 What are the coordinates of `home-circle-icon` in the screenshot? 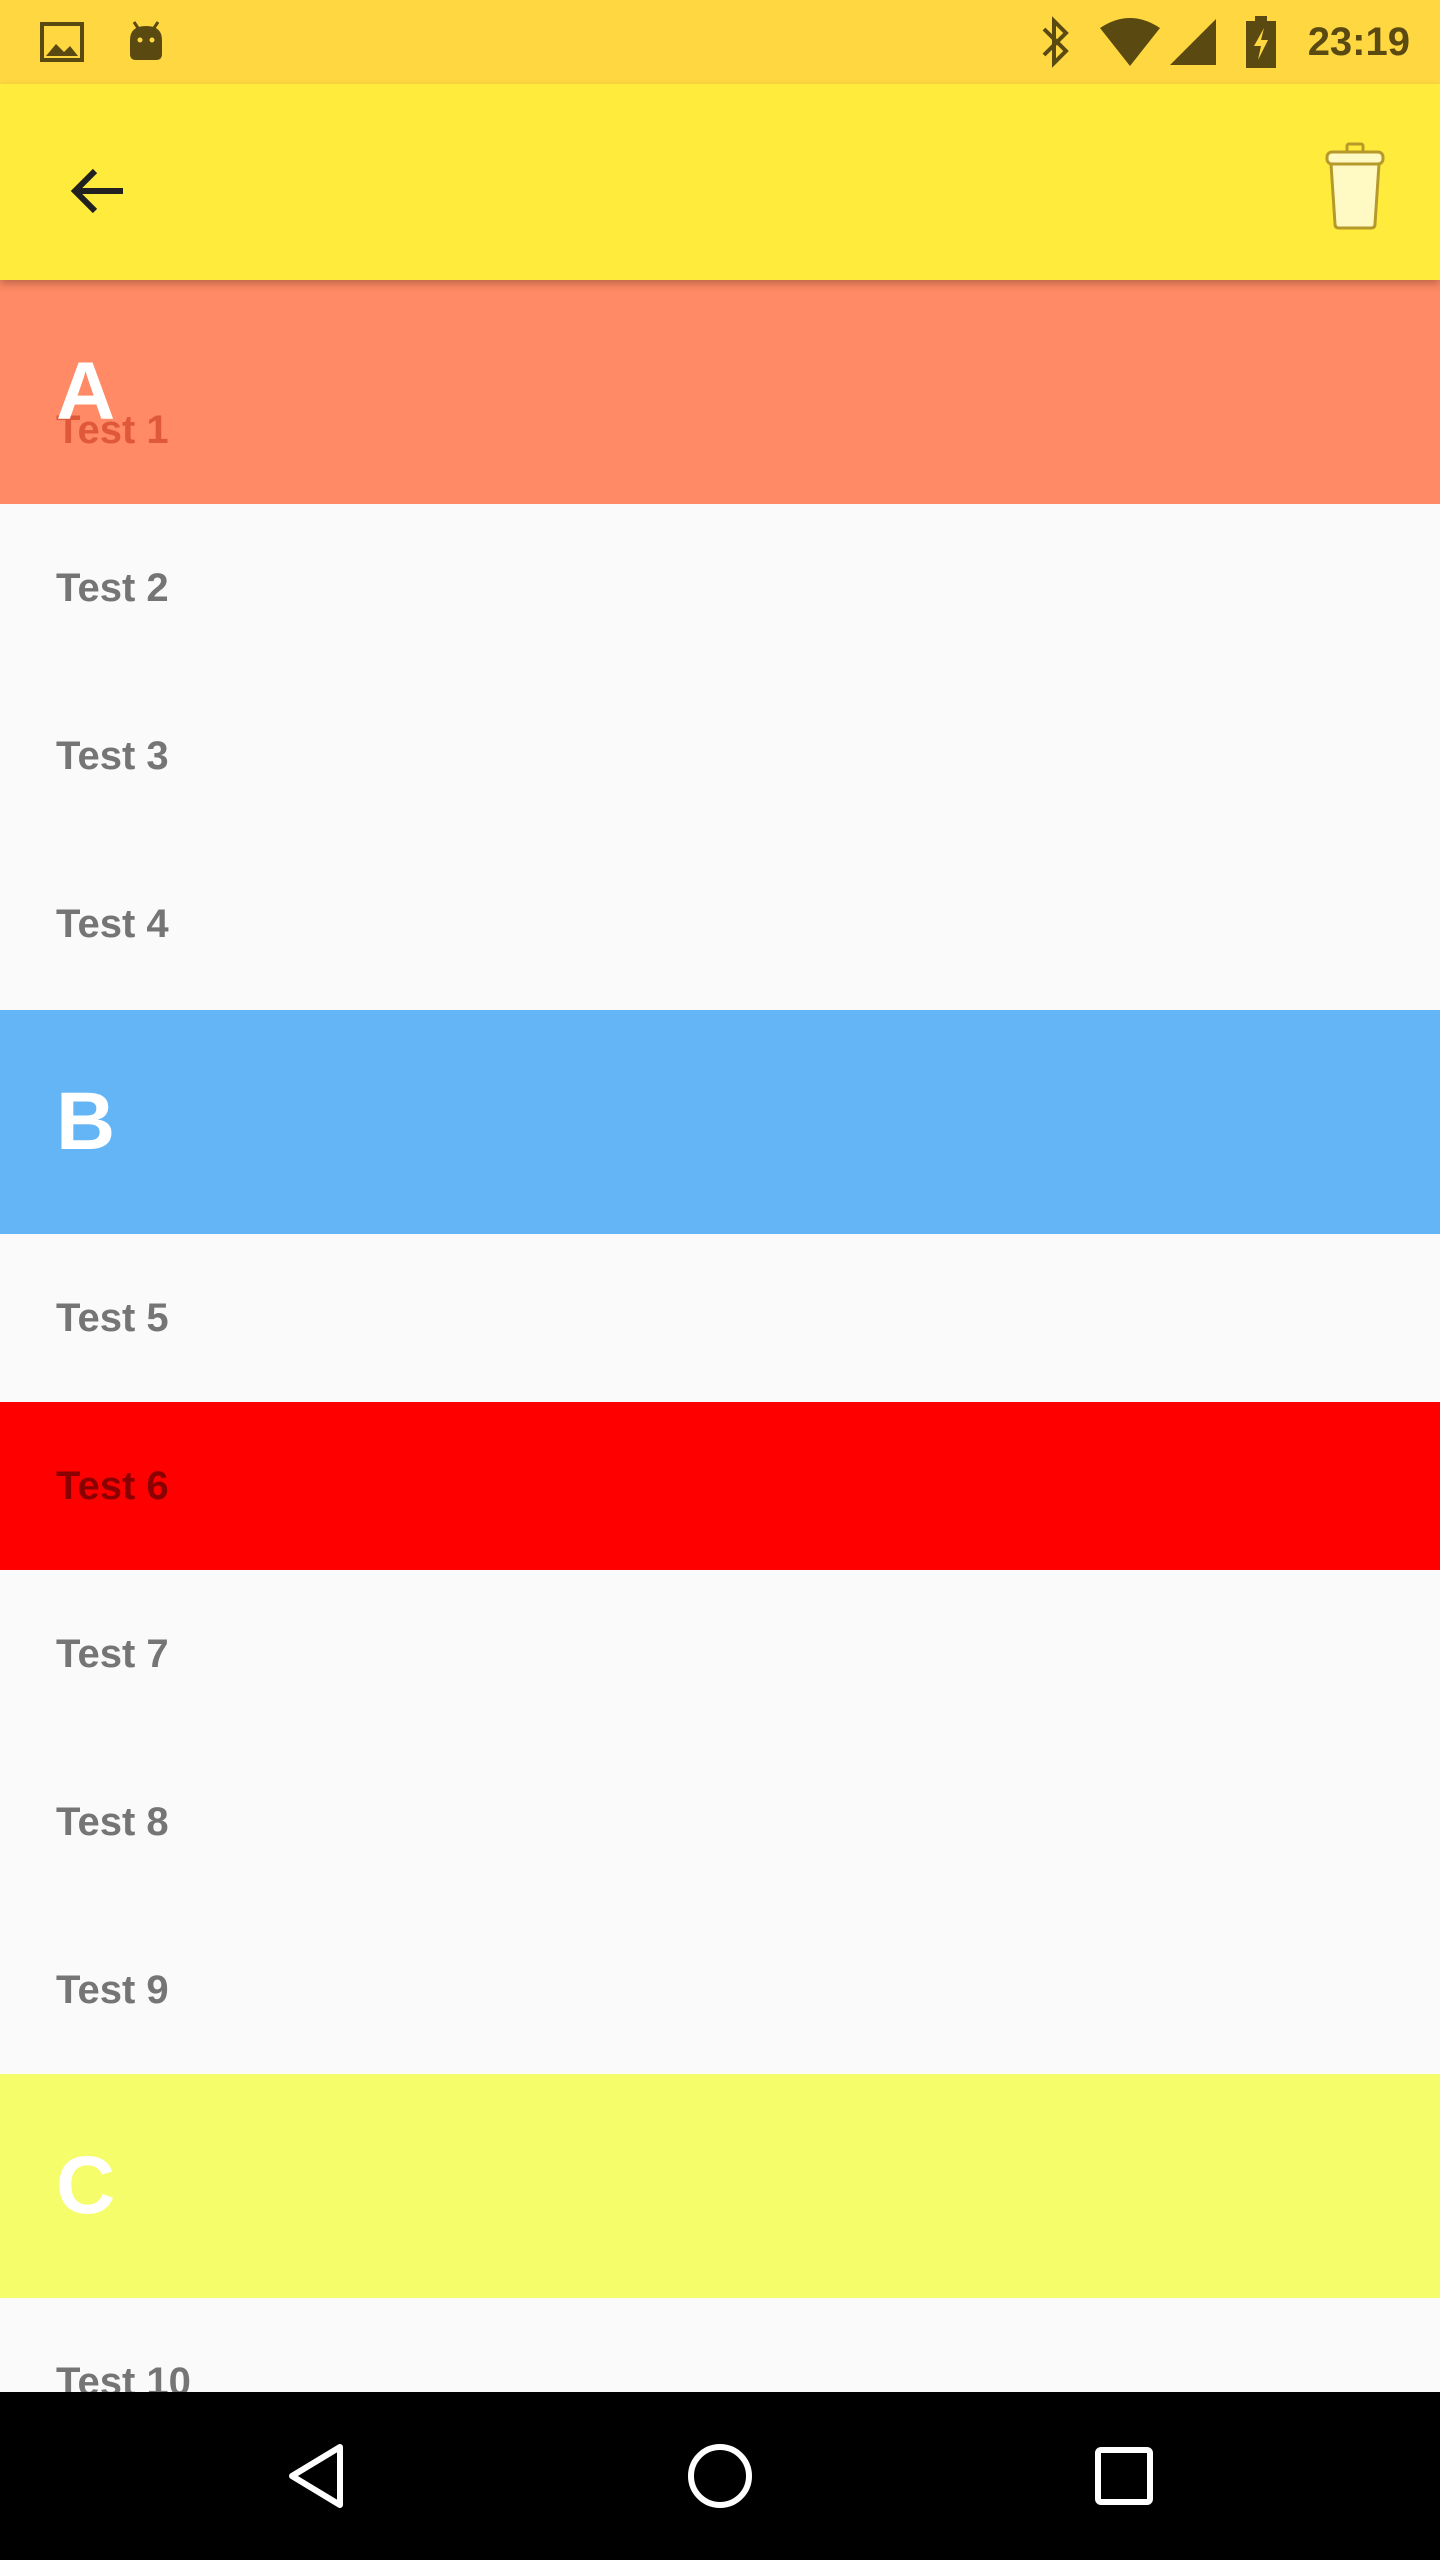 It's located at (720, 2476).